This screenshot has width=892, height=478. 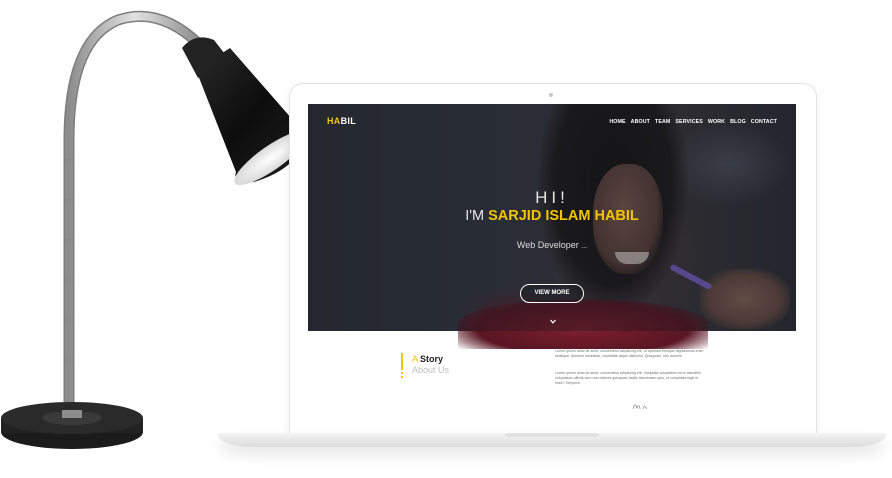 What do you see at coordinates (662, 122) in the screenshot?
I see `nav-item-team: TEAM` at bounding box center [662, 122].